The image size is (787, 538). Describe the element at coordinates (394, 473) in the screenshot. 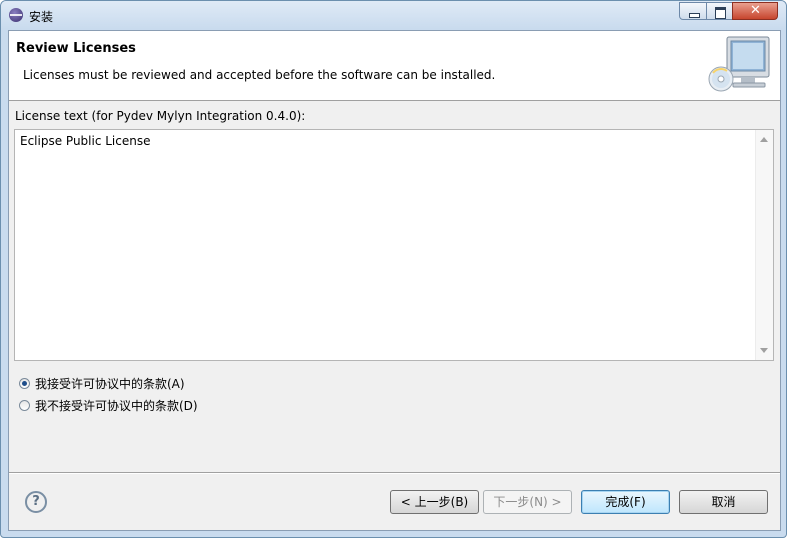

I see `footer-separator` at that location.